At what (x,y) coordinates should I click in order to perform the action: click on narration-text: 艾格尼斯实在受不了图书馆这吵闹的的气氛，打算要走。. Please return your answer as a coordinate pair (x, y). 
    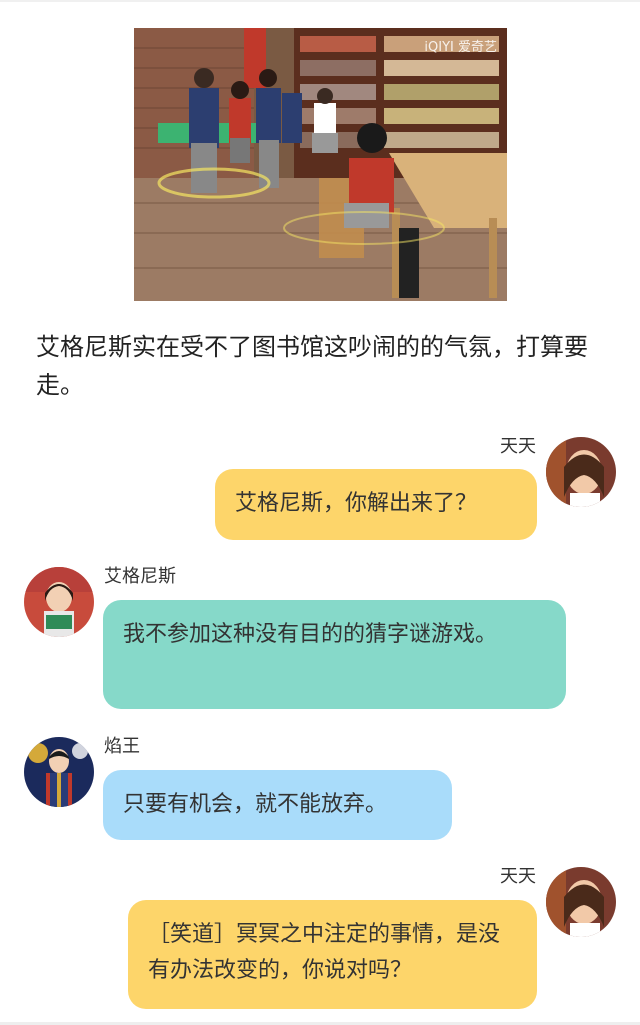
    Looking at the image, I should click on (312, 366).